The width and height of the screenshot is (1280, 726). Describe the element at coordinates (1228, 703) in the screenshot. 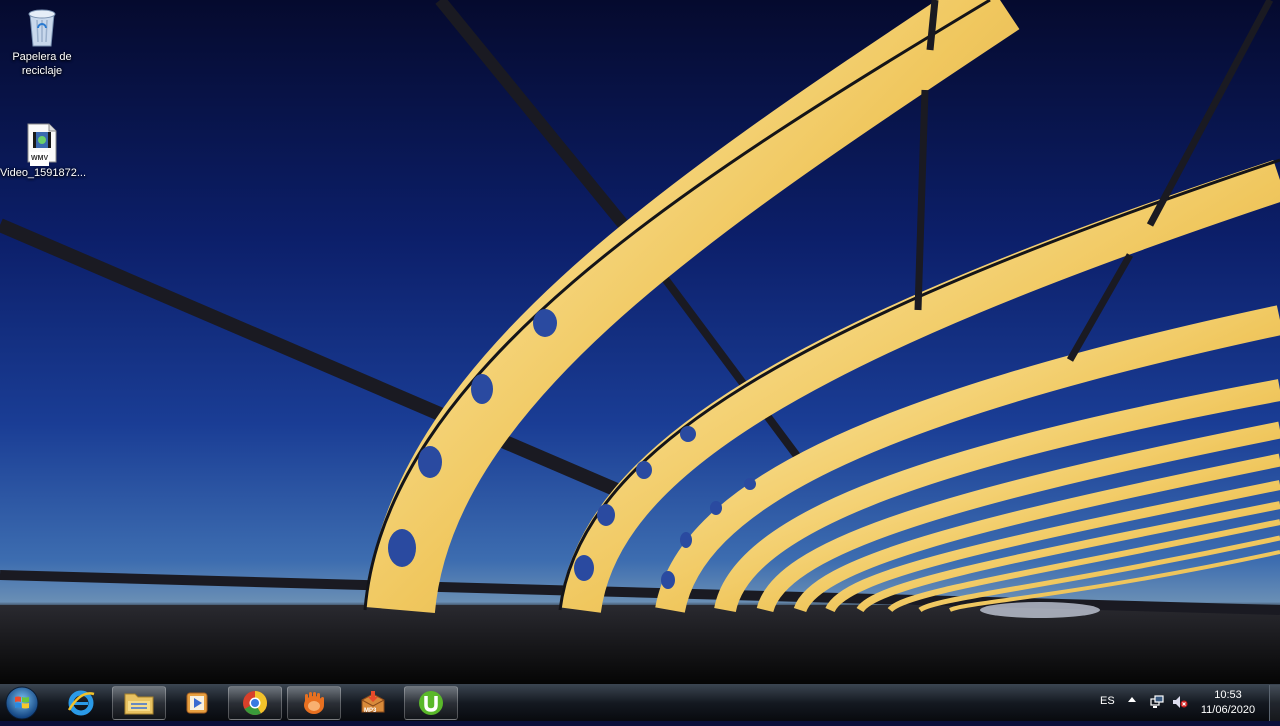

I see `clock: 10:53 11/06/2020` at that location.